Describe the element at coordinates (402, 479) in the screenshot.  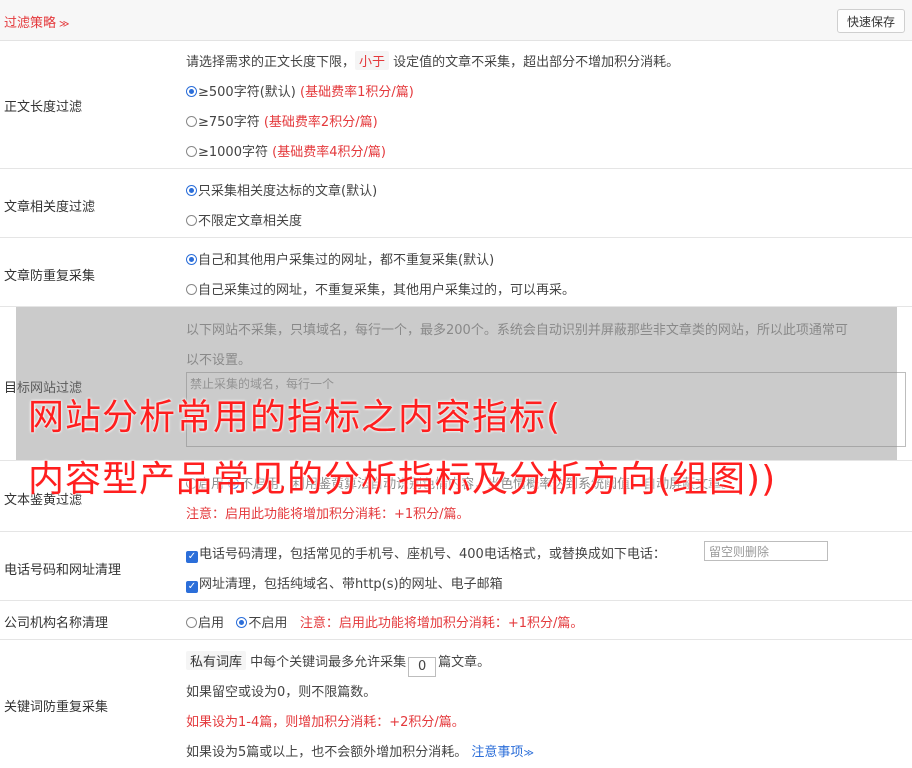
I see `watermark-title-line2: 内容型产品常见的分析指标及分析方向(组图))` at that location.